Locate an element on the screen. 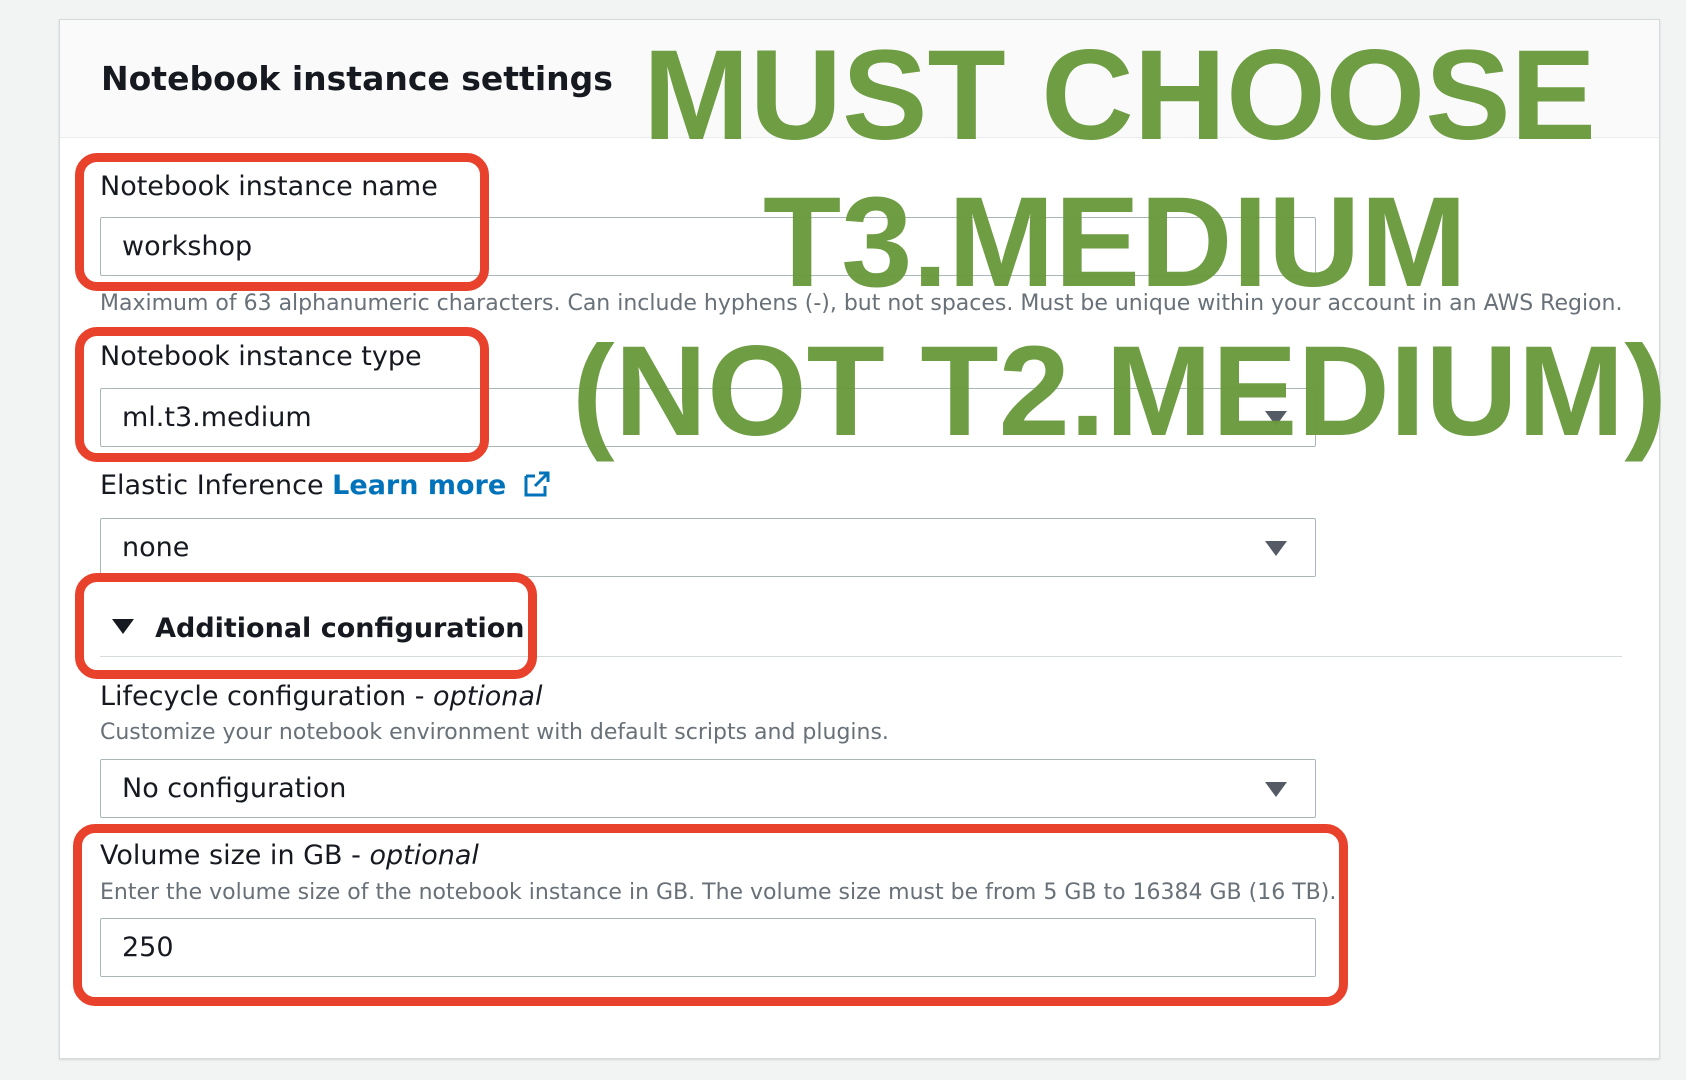  instance-name-value: workshop is located at coordinates (187, 246).